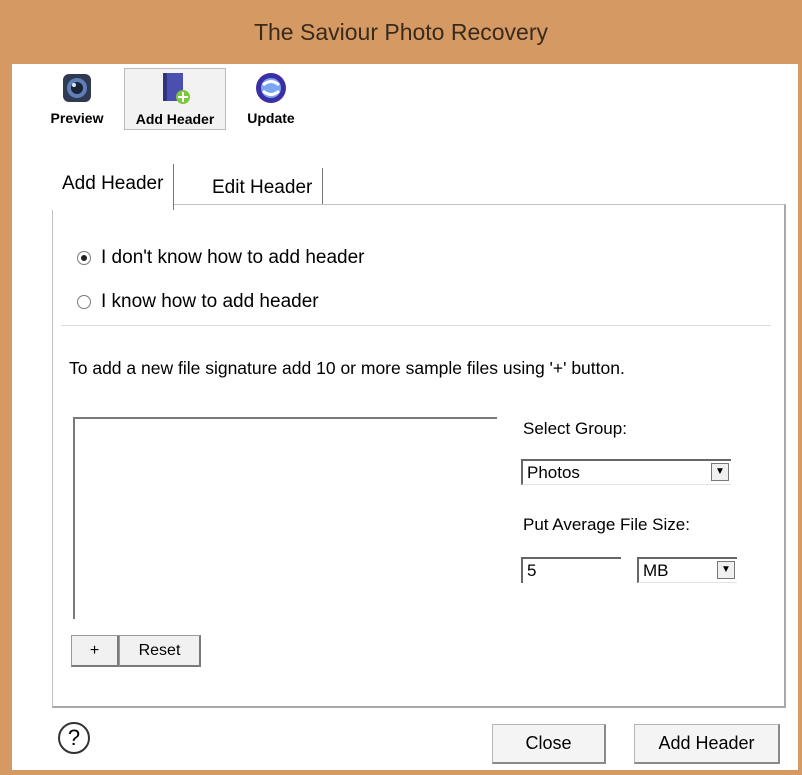 This screenshot has width=802, height=775. What do you see at coordinates (687, 570) in the screenshot?
I see `size-unit-select: MB ▼` at bounding box center [687, 570].